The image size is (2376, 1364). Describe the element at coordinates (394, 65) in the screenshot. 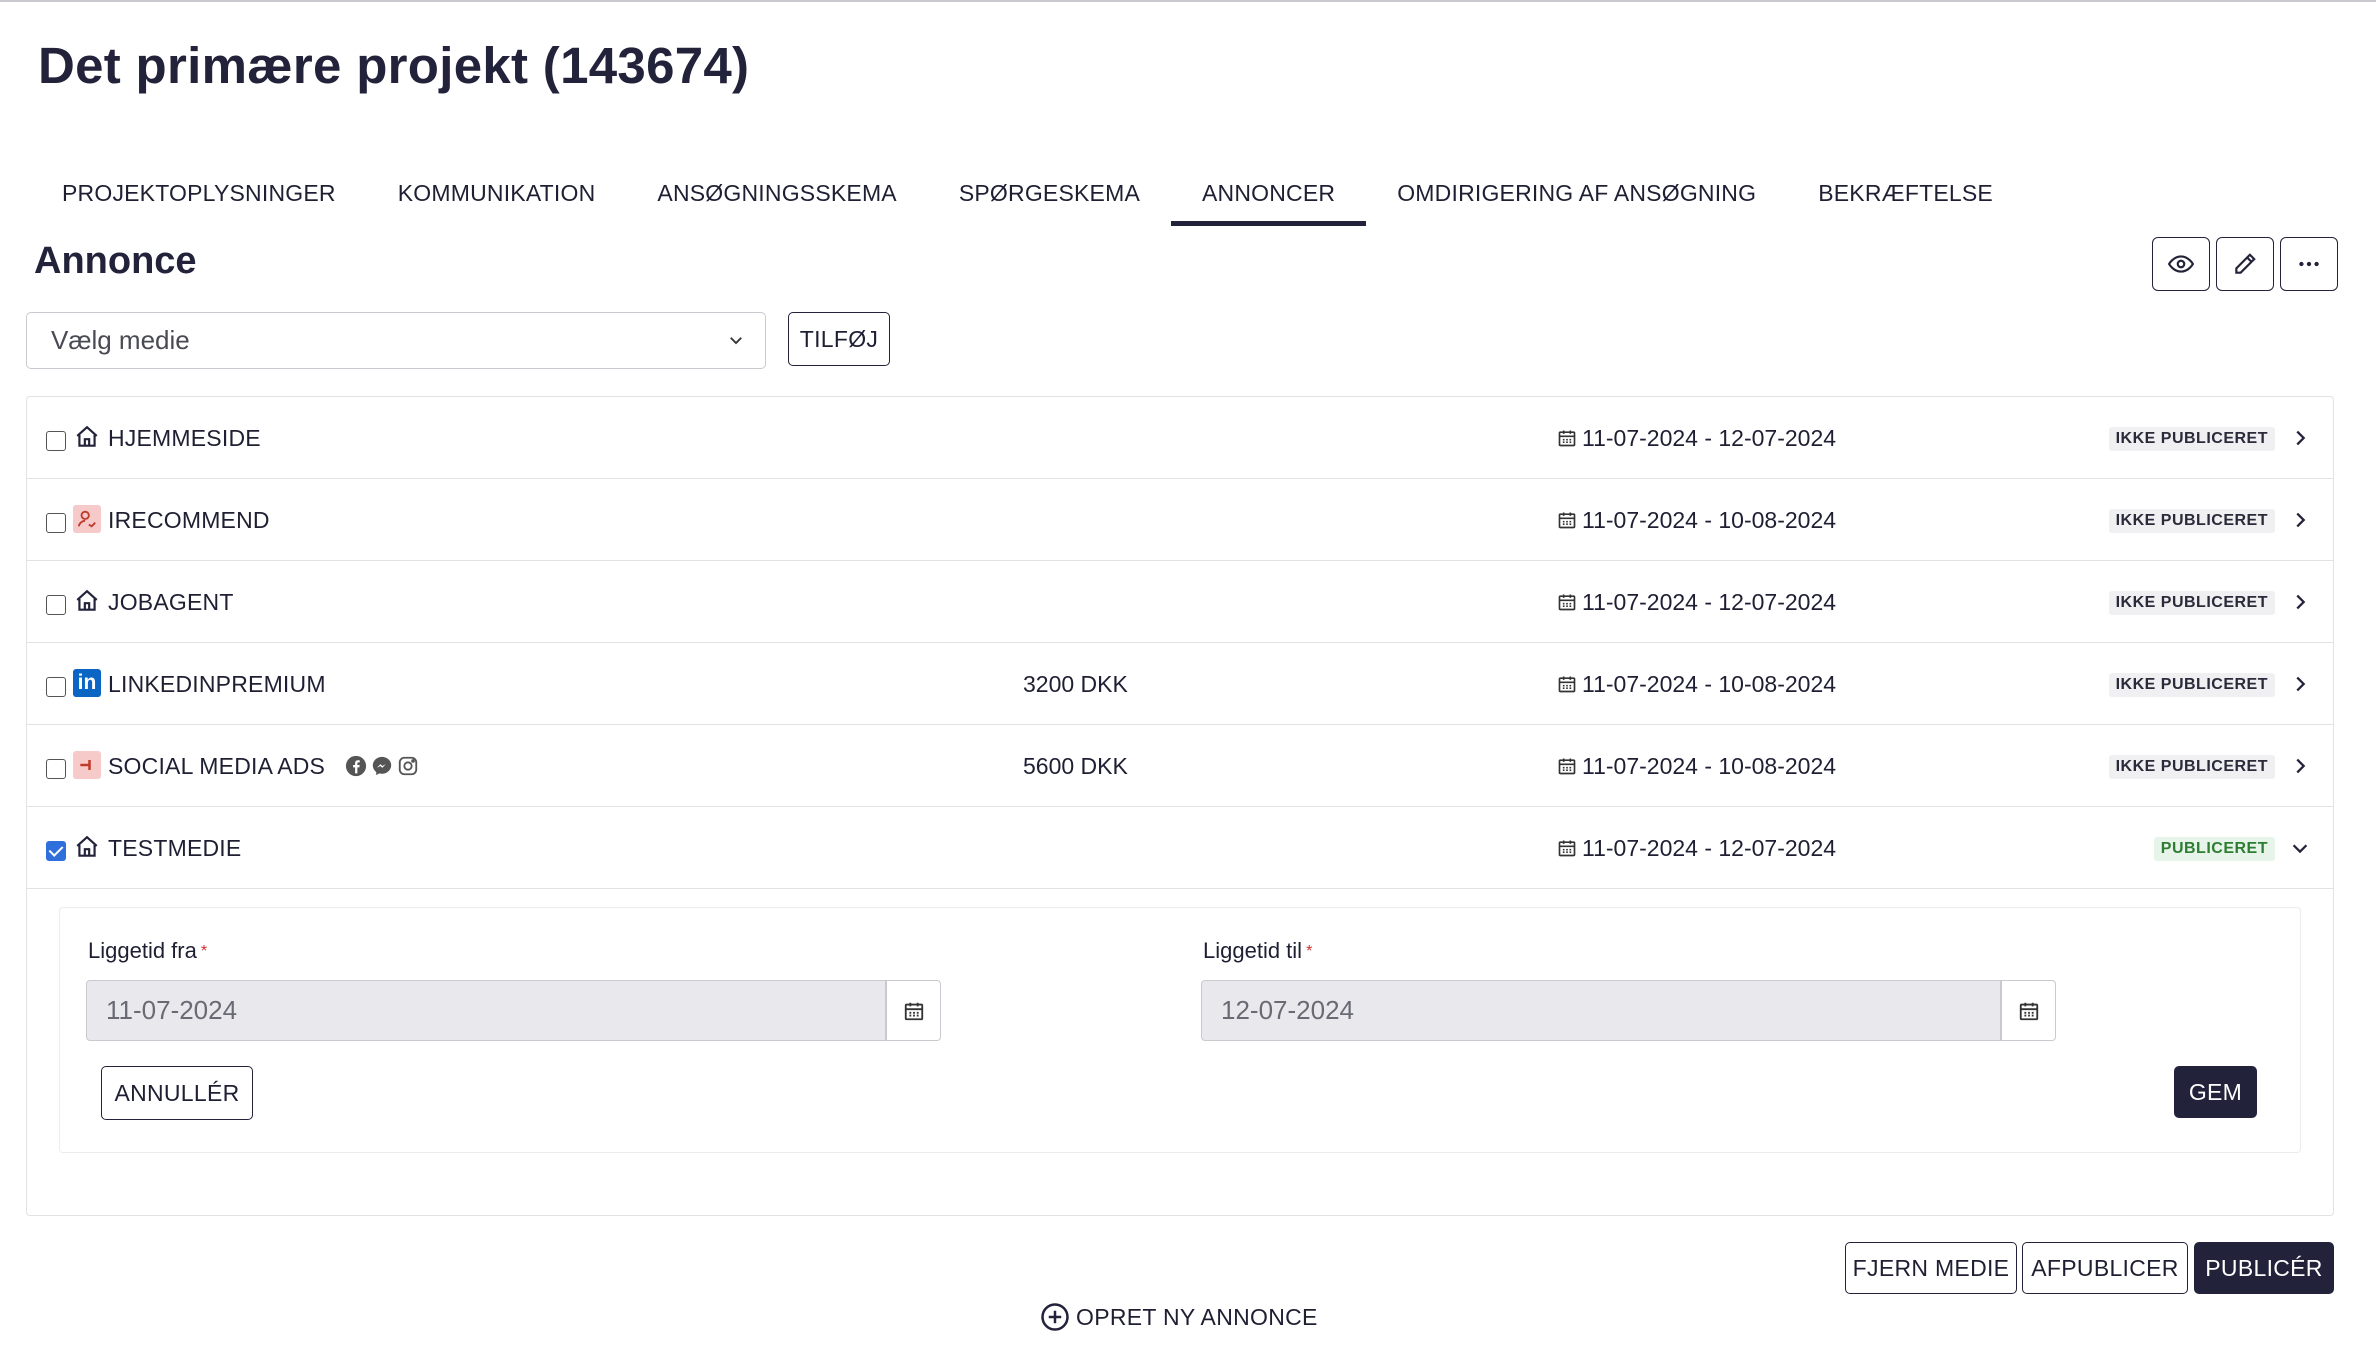

I see `page-title: Det primære projekt (143674)` at that location.